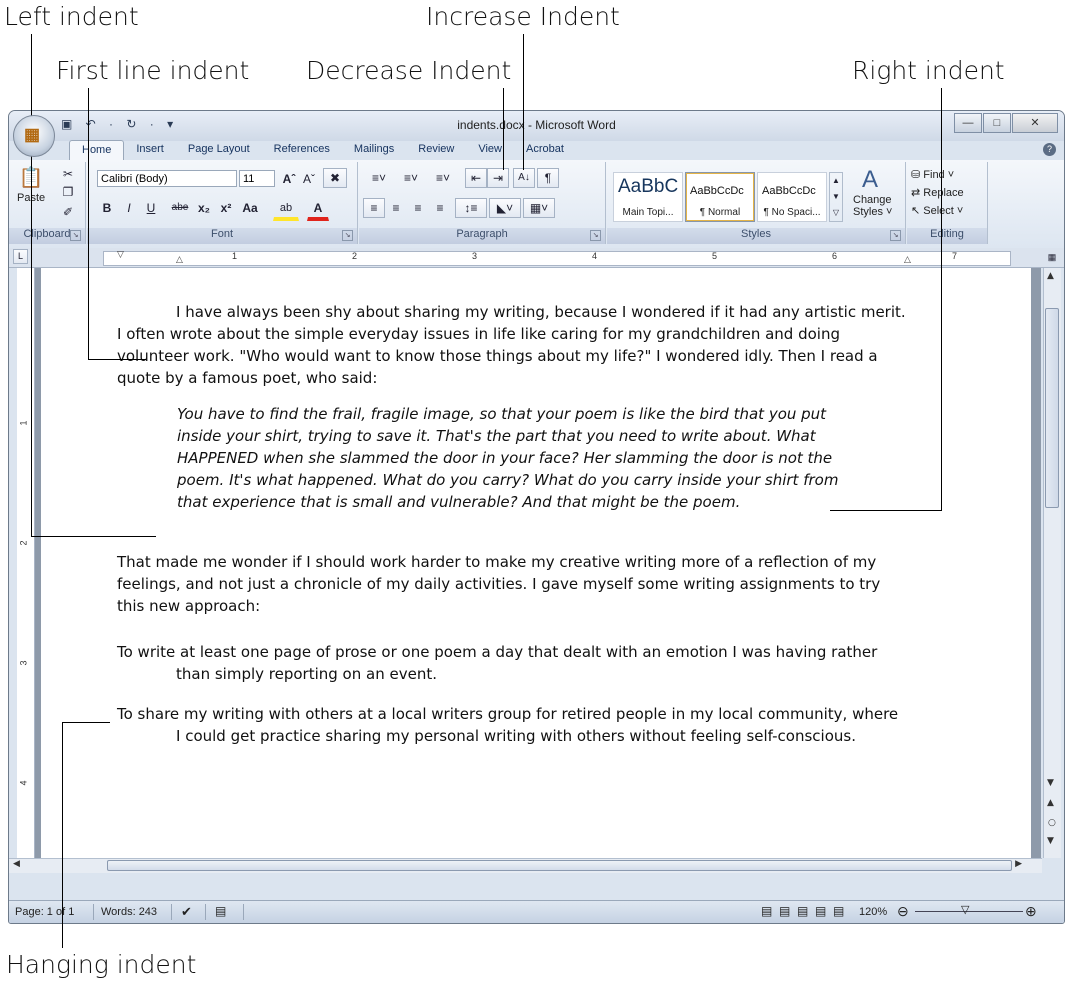 This screenshot has width=1069, height=987. Describe the element at coordinates (720, 212) in the screenshot. I see `style-name-normal: ¶ Normal` at that location.